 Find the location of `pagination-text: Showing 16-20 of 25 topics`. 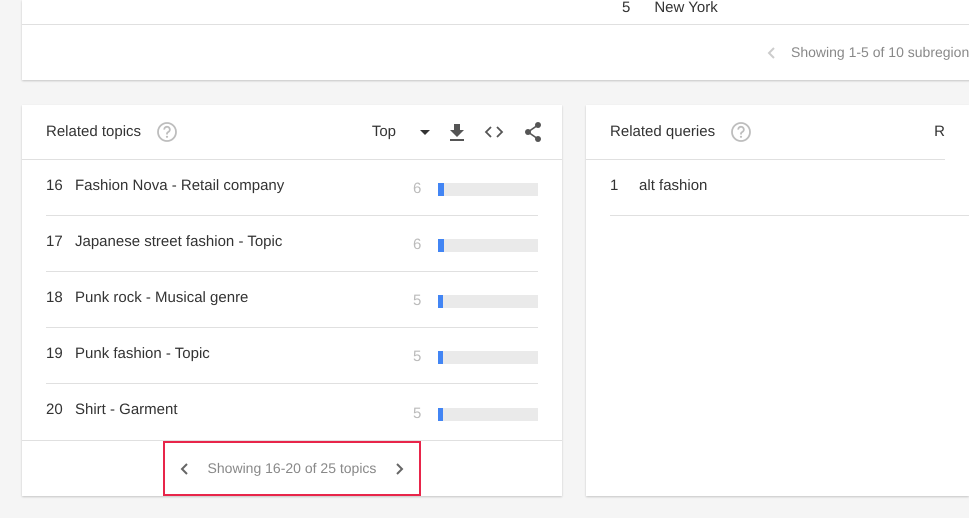

pagination-text: Showing 16-20 of 25 topics is located at coordinates (292, 468).